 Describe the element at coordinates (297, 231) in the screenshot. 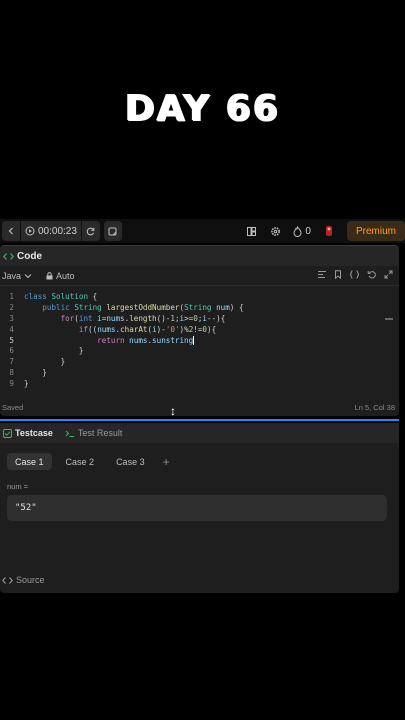

I see `fire-icon` at that location.